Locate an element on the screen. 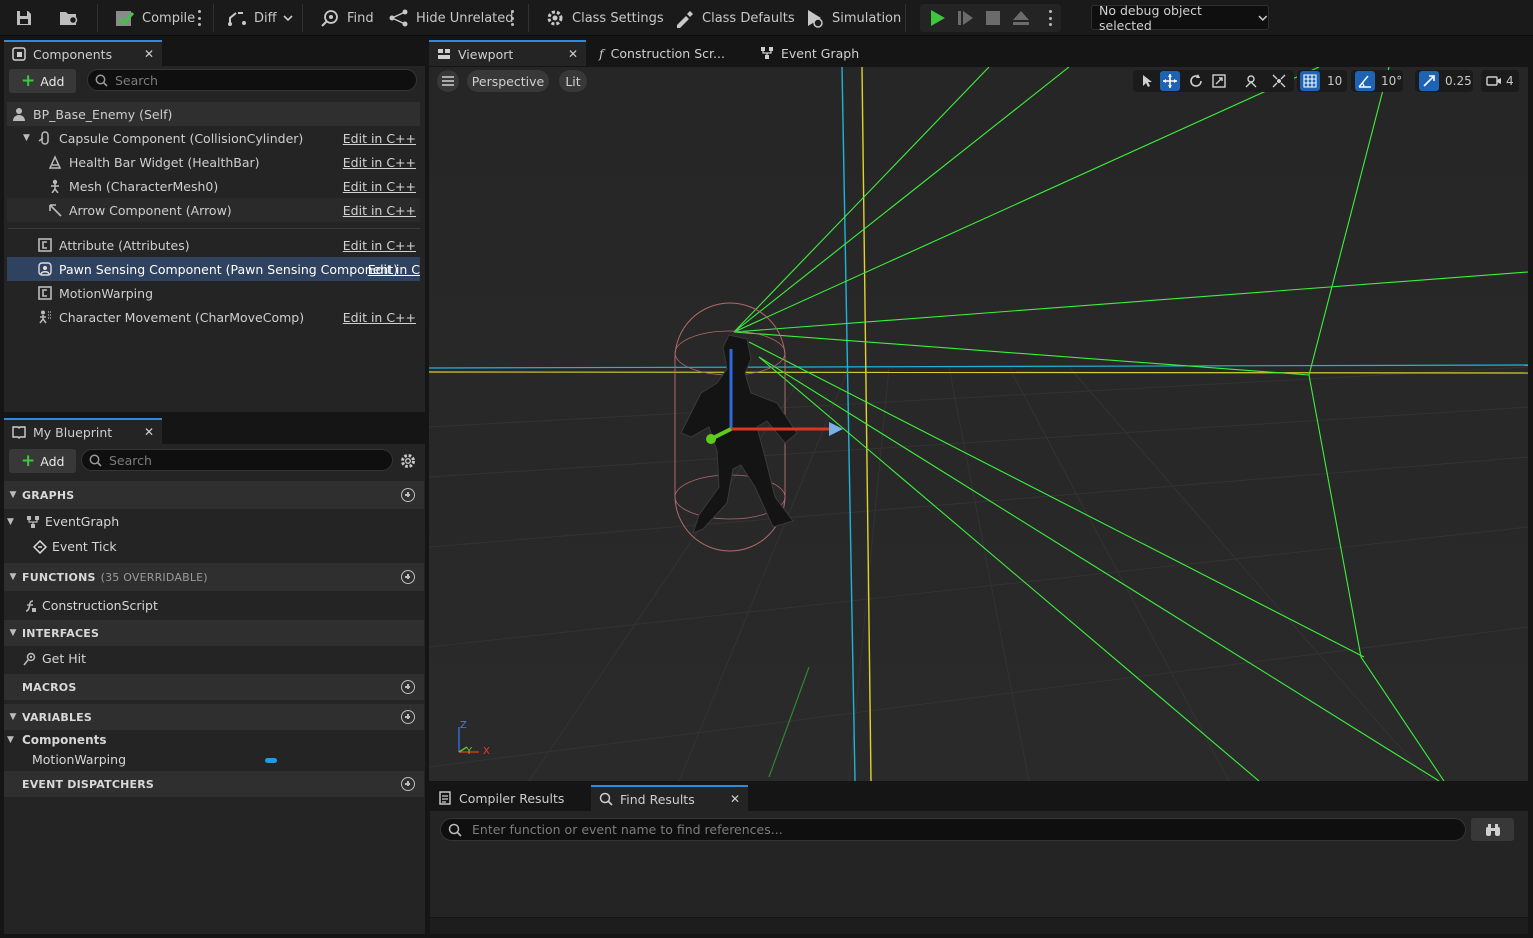 This screenshot has width=1533, height=938. grid-snap-icon is located at coordinates (1310, 81).